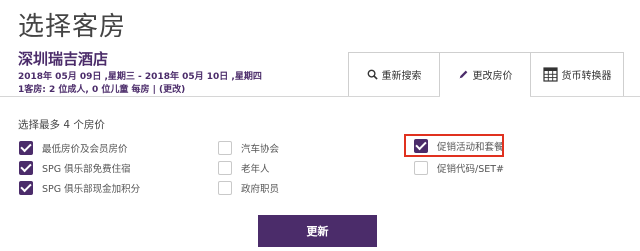 This screenshot has width=640, height=251. I want to click on search-icon, so click(372, 74).